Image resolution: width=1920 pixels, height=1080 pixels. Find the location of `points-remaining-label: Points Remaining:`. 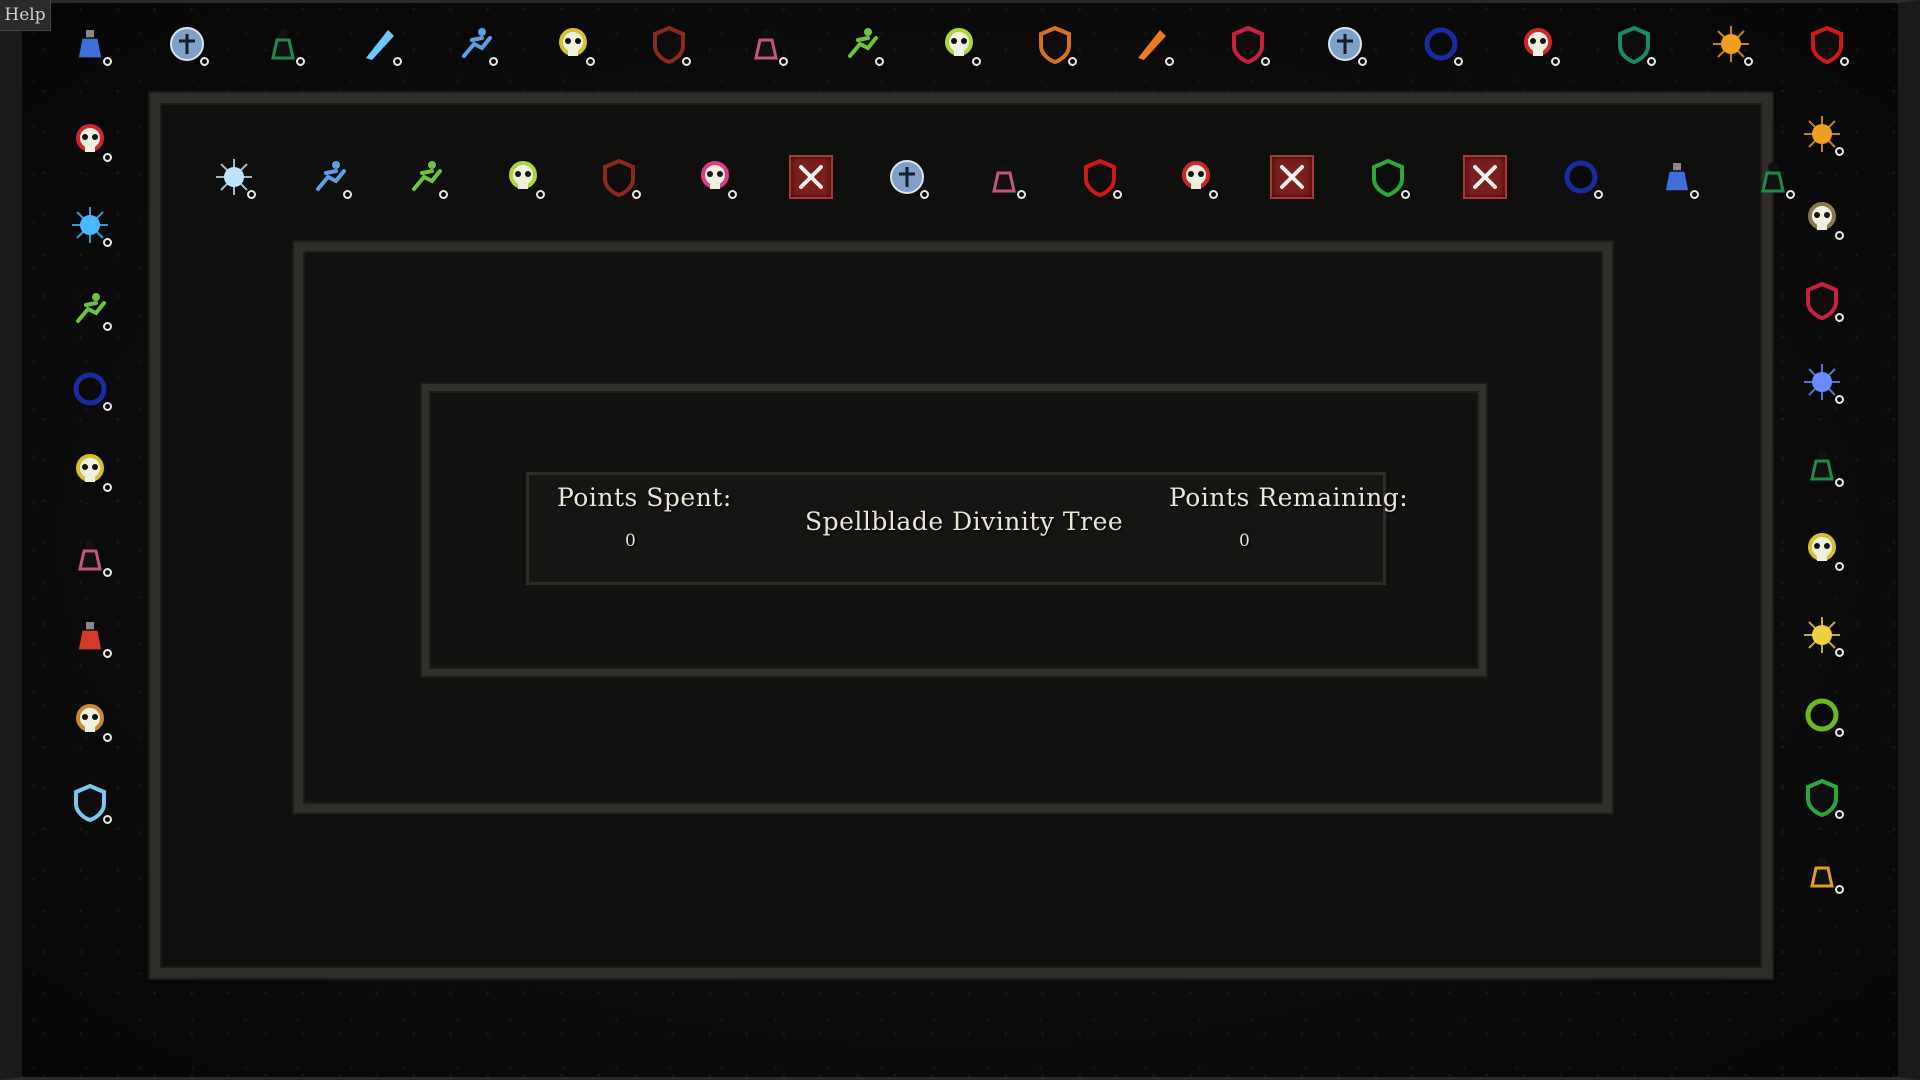

points-remaining-label: Points Remaining: is located at coordinates (1289, 497).